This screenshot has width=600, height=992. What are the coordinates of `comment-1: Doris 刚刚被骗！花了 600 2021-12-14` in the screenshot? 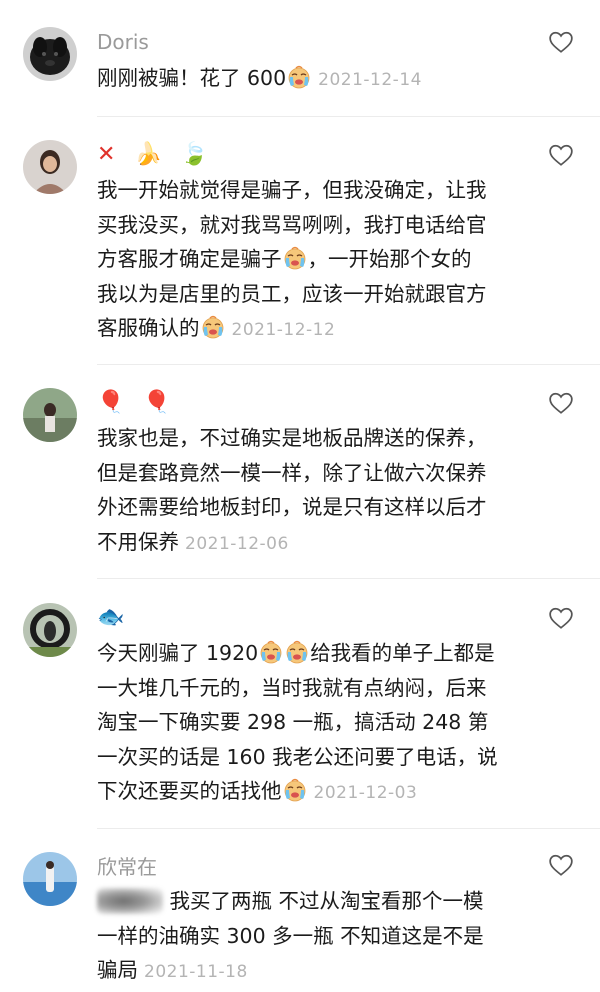 It's located at (300, 62).